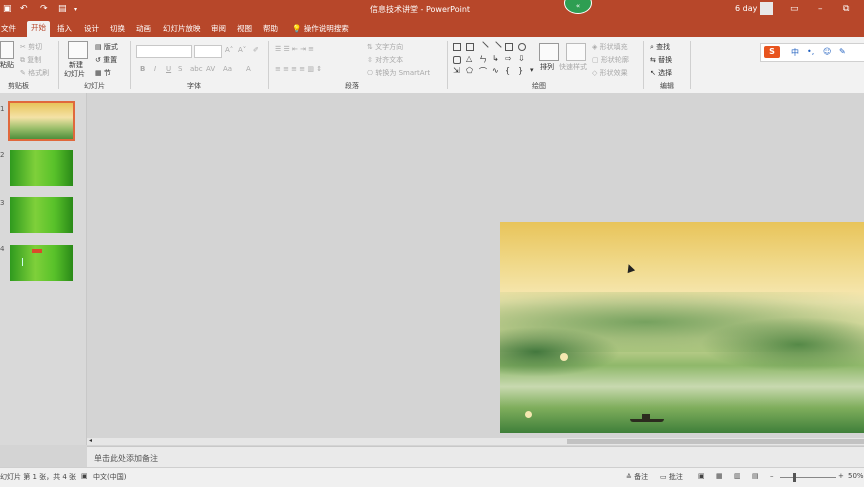 This screenshot has height=487, width=864. I want to click on brace-shape-icon: {, so click(509, 71).